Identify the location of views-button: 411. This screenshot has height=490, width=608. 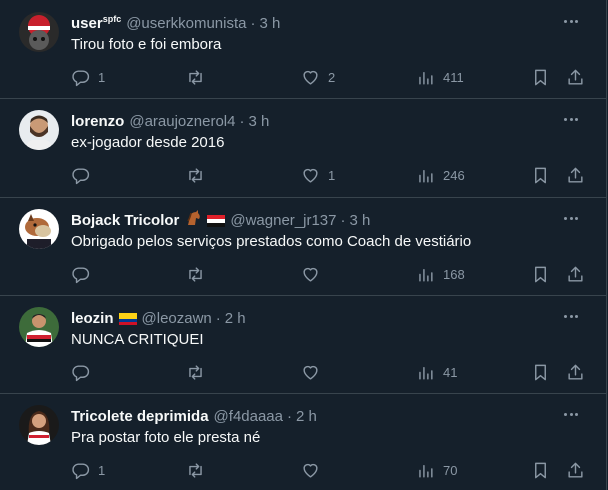
(440, 77).